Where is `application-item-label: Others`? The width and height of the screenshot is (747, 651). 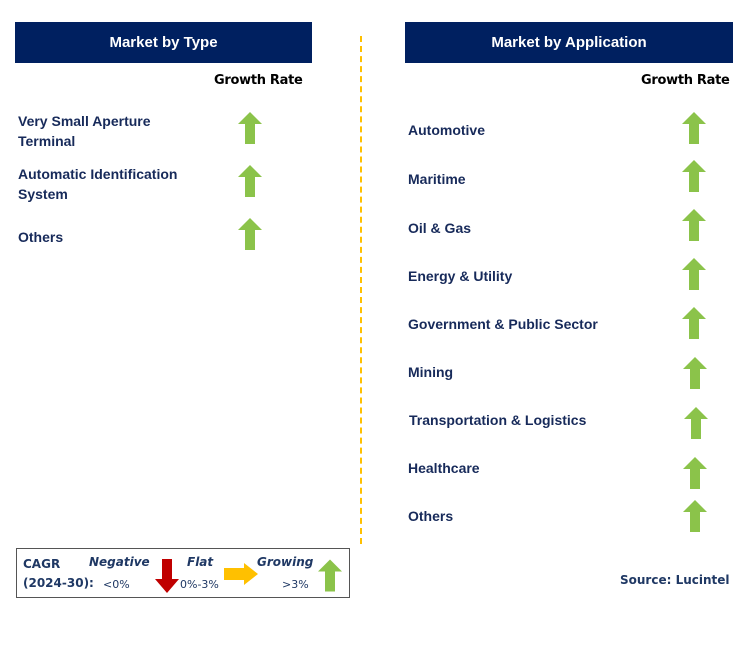 application-item-label: Others is located at coordinates (431, 516).